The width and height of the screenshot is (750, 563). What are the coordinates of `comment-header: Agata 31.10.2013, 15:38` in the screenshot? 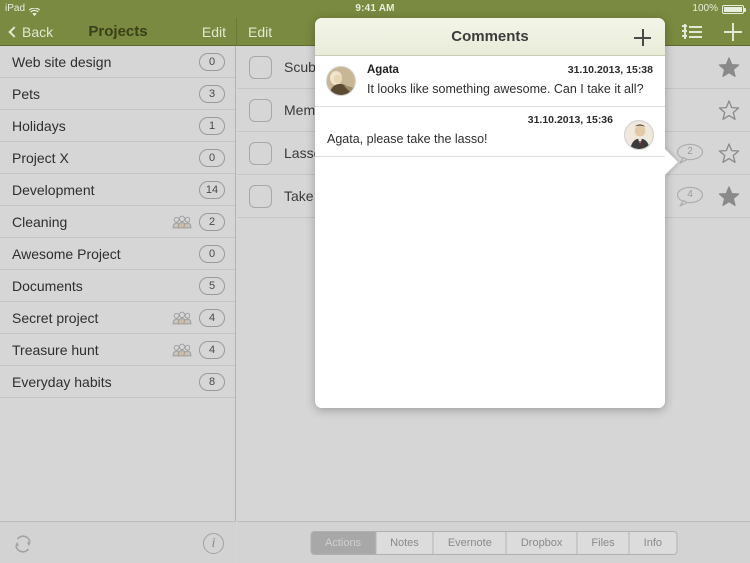 It's located at (510, 70).